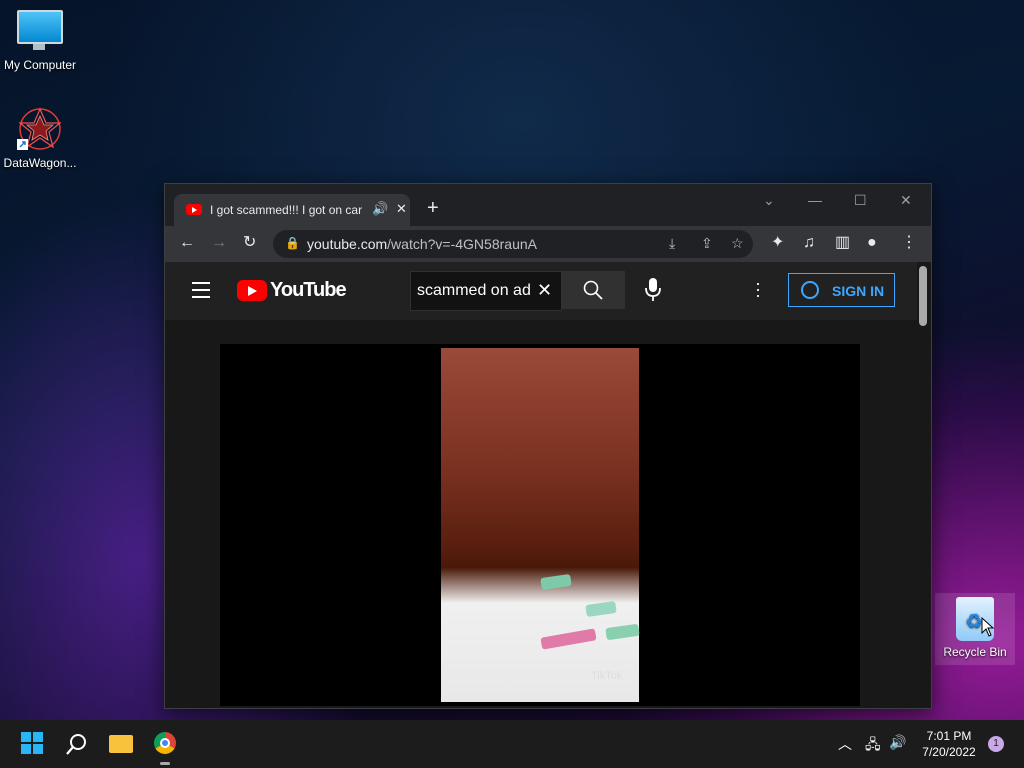 The image size is (1024, 768). What do you see at coordinates (347, 244) in the screenshot?
I see `url-domain: youtube.com` at bounding box center [347, 244].